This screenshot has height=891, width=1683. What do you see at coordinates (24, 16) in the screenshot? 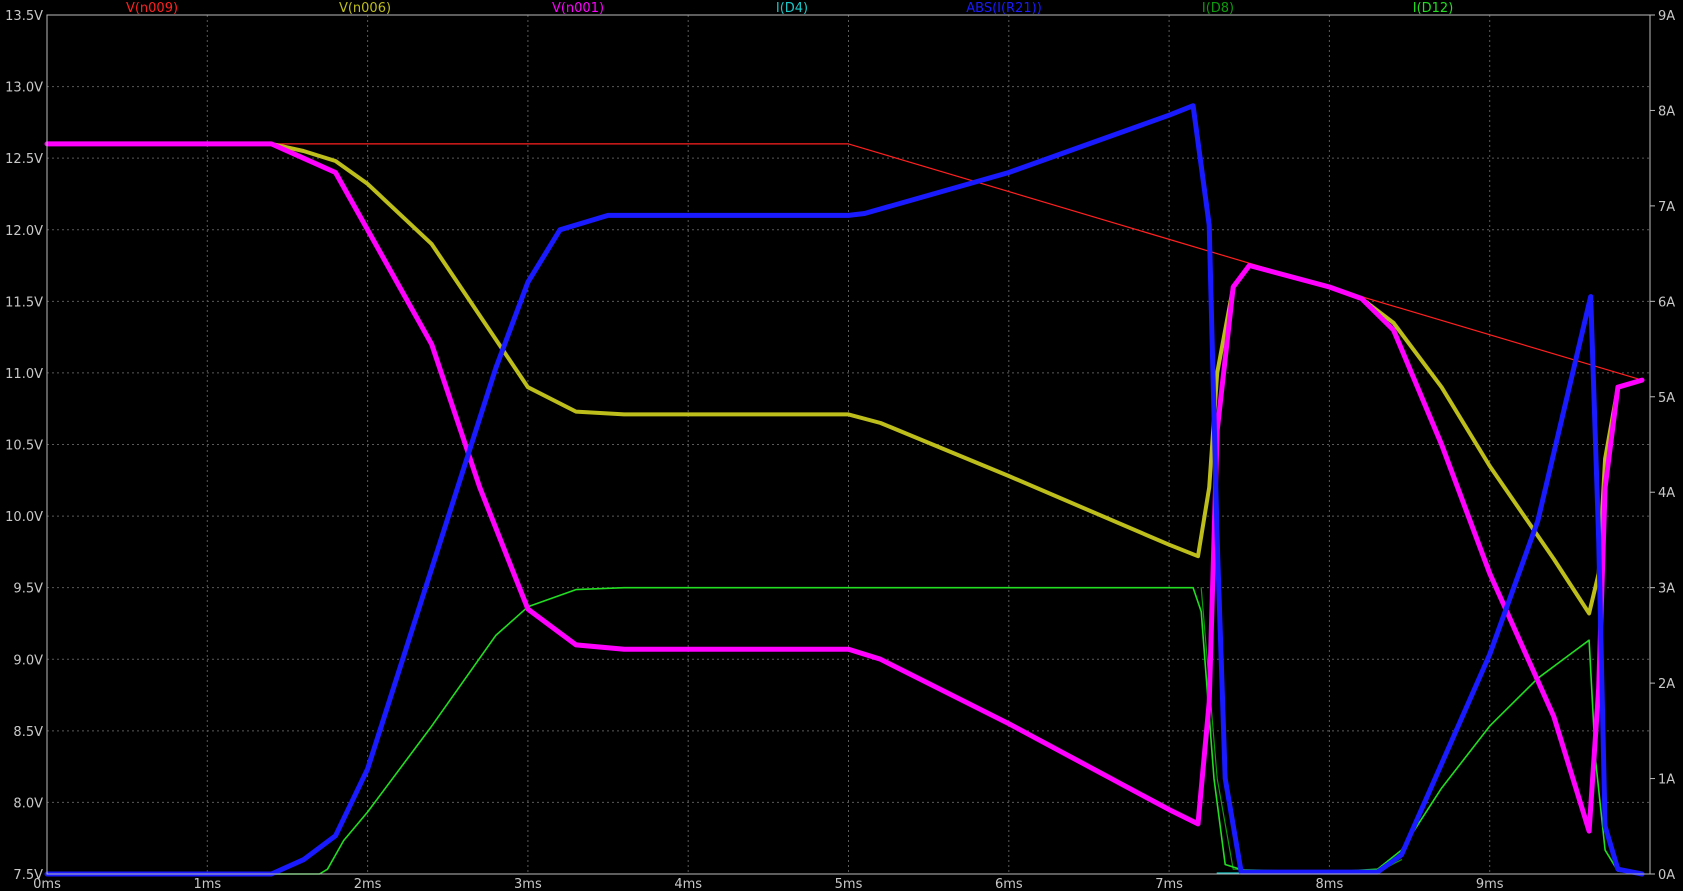
I see `y-left-tick-label: 13.5V` at bounding box center [24, 16].